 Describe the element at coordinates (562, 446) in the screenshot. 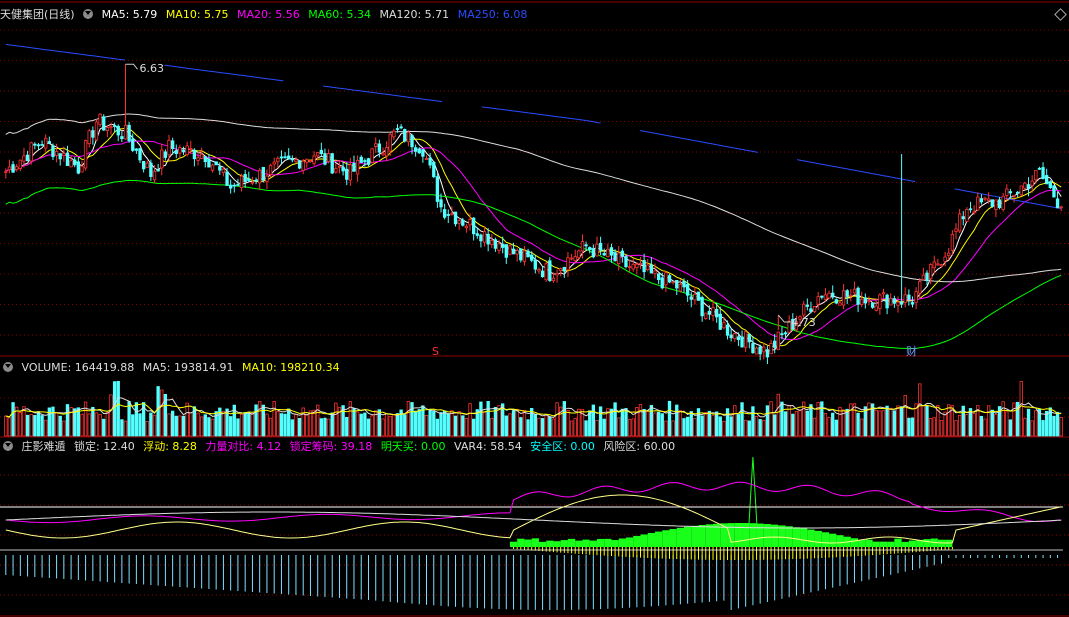

I see `ind-safe: 安全区: 0.00` at that location.